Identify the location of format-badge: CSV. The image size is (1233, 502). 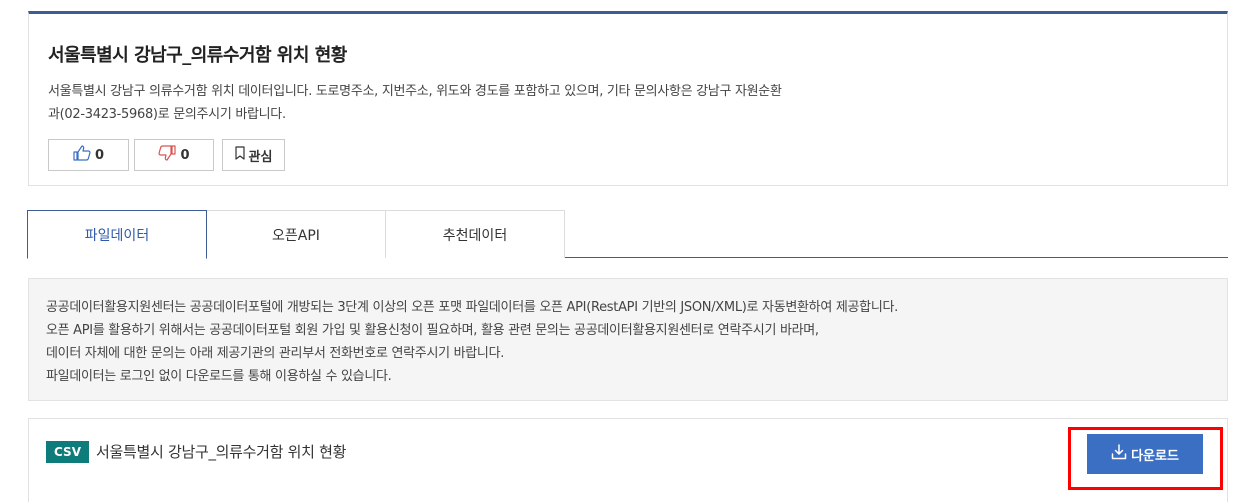
(67, 452).